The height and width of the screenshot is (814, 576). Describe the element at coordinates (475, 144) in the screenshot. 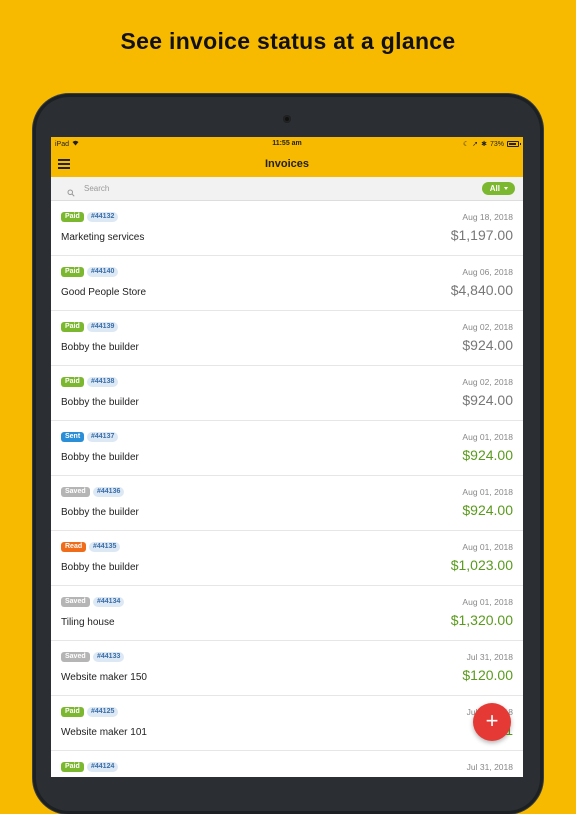

I see `location-icon: ➚` at that location.